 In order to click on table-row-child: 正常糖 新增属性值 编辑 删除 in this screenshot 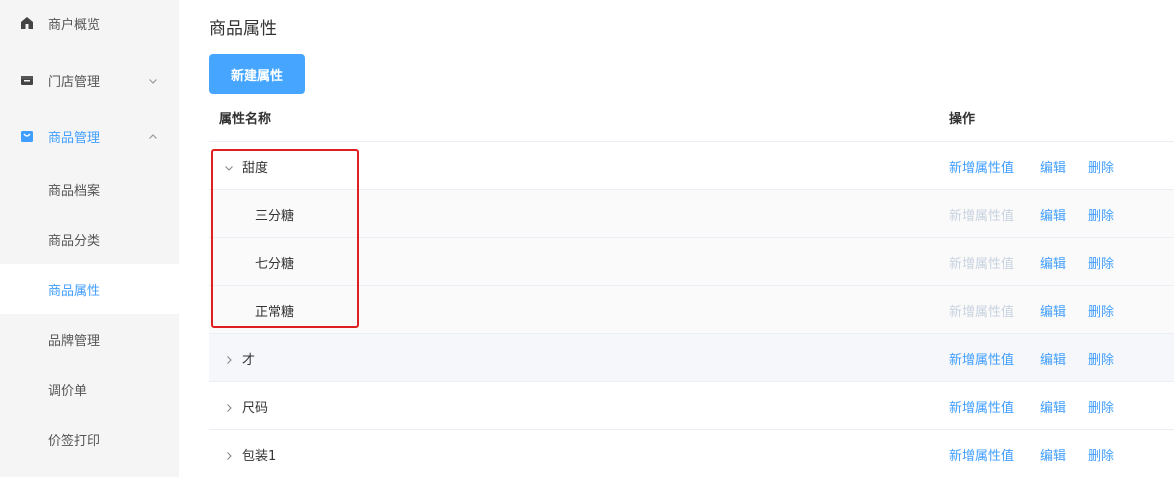, I will do `click(691, 310)`.